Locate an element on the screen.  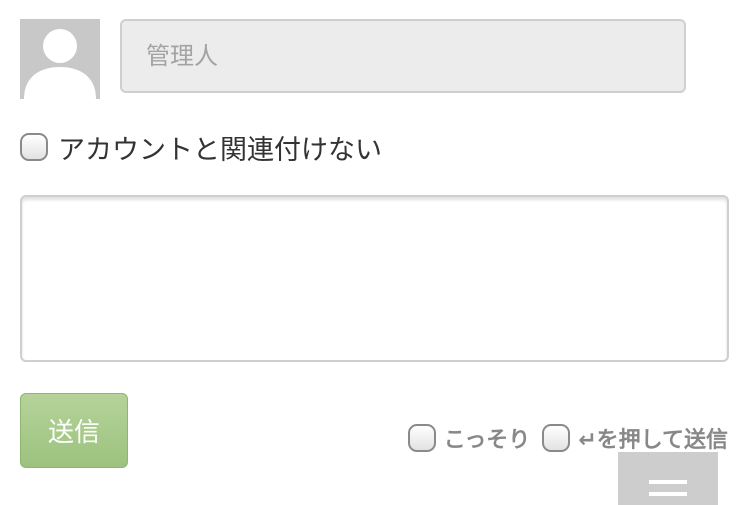
enter-to-send-checkbox is located at coordinates (556, 438).